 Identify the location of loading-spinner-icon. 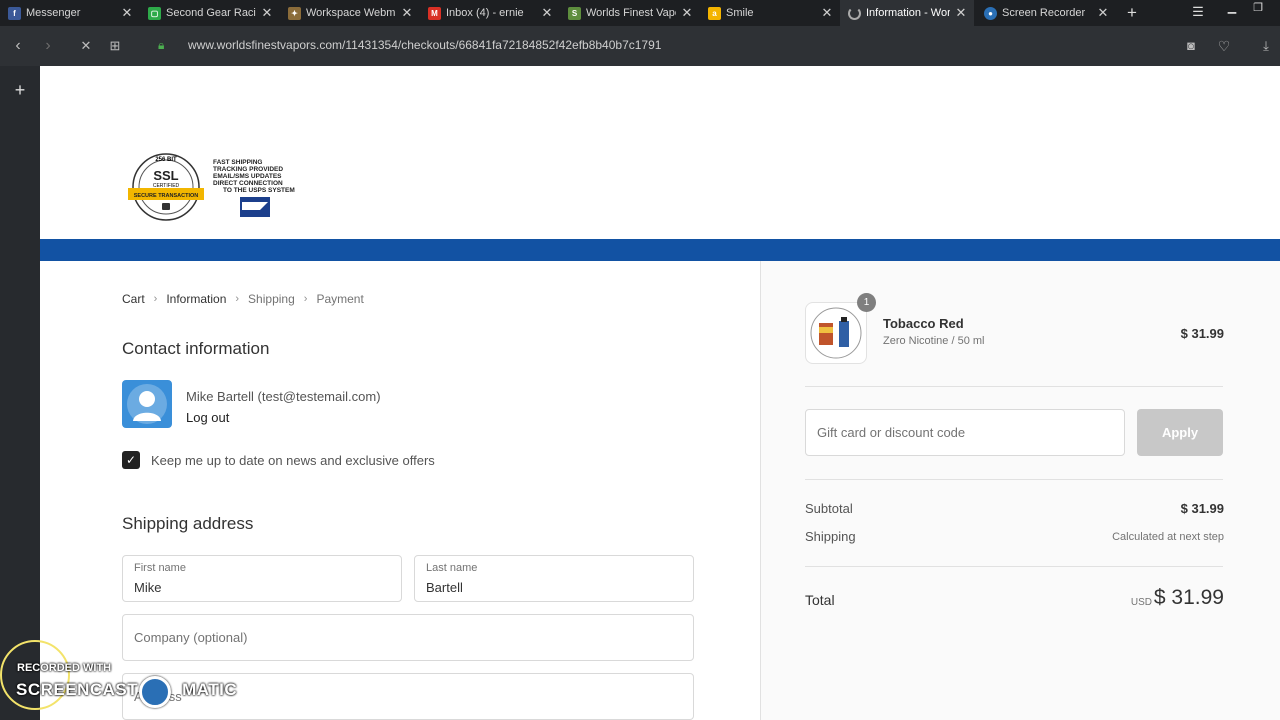
(854, 13).